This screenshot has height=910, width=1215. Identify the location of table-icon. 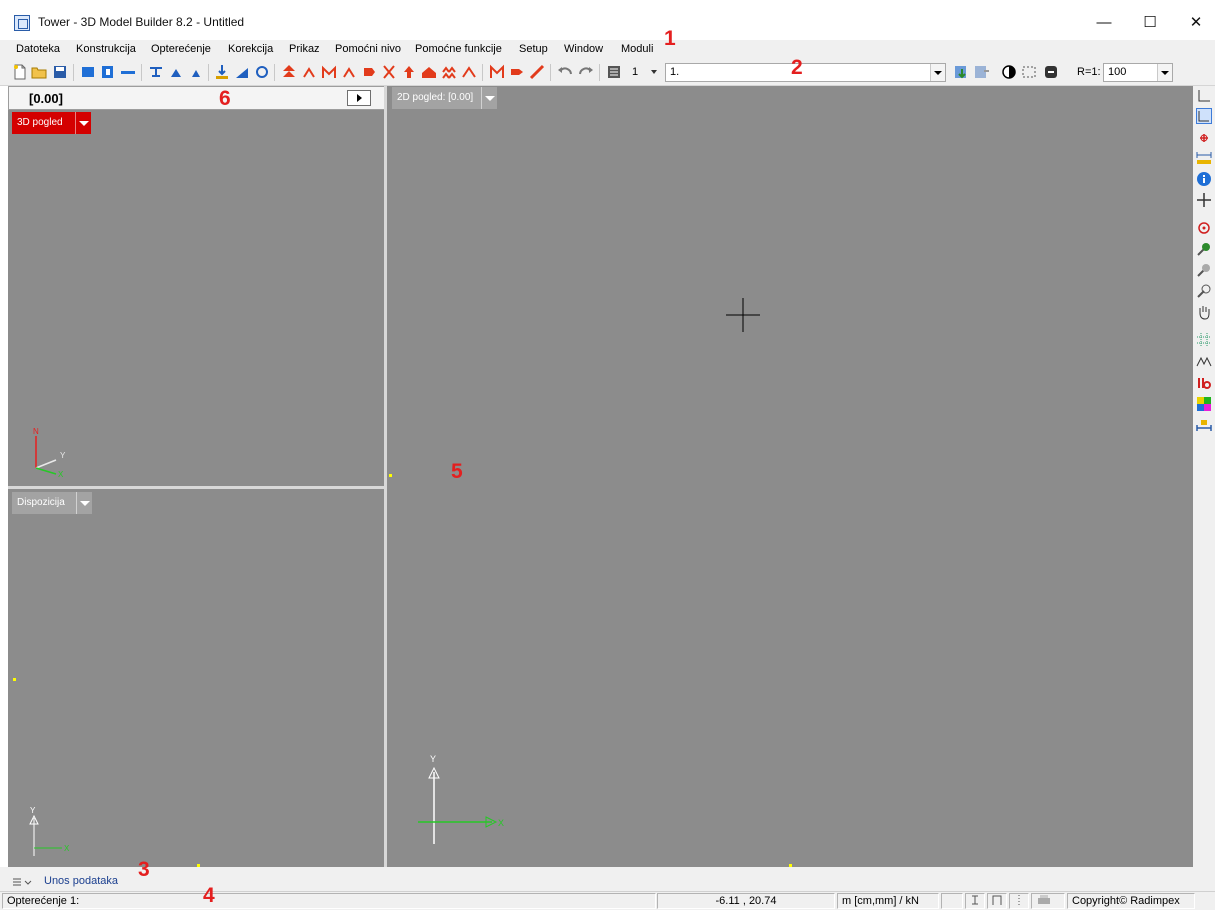
(614, 72).